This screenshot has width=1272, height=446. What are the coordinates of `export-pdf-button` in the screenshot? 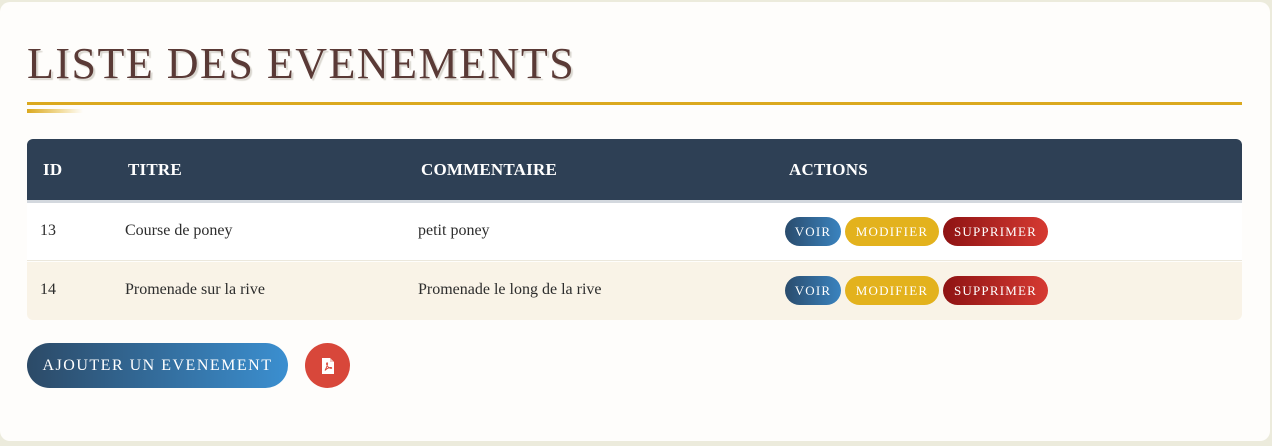 It's located at (327, 365).